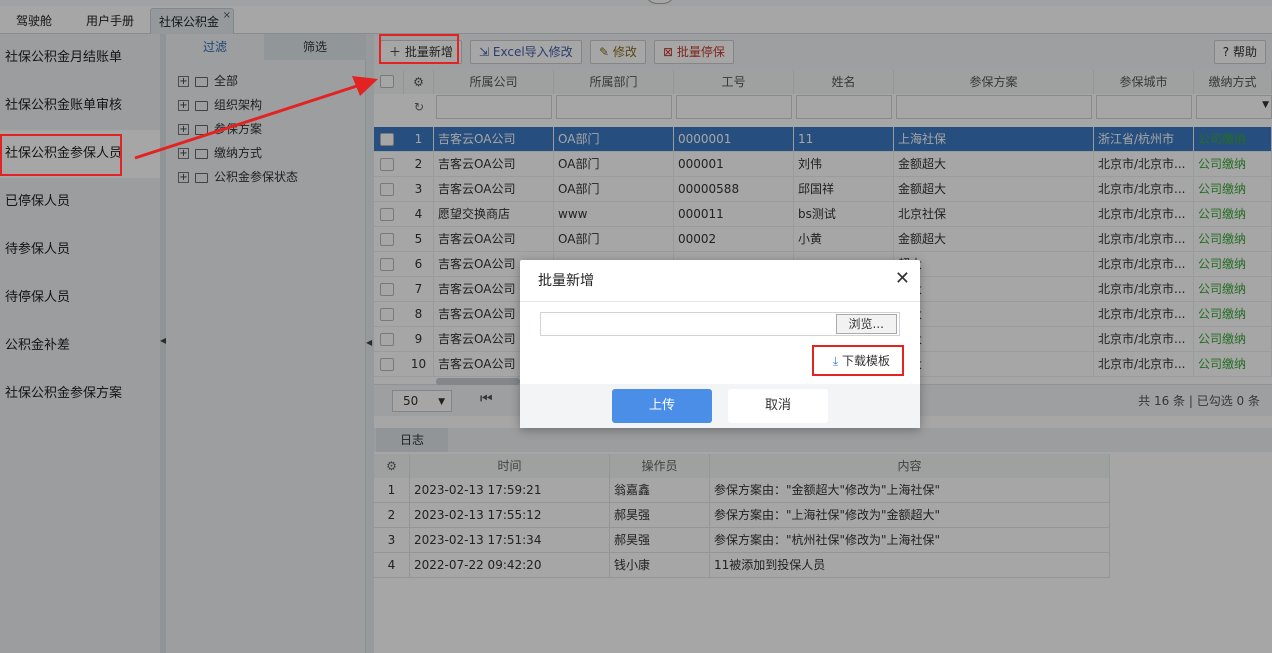 The height and width of the screenshot is (653, 1272). Describe the element at coordinates (256, 118) in the screenshot. I see `annotation-arrow` at that location.